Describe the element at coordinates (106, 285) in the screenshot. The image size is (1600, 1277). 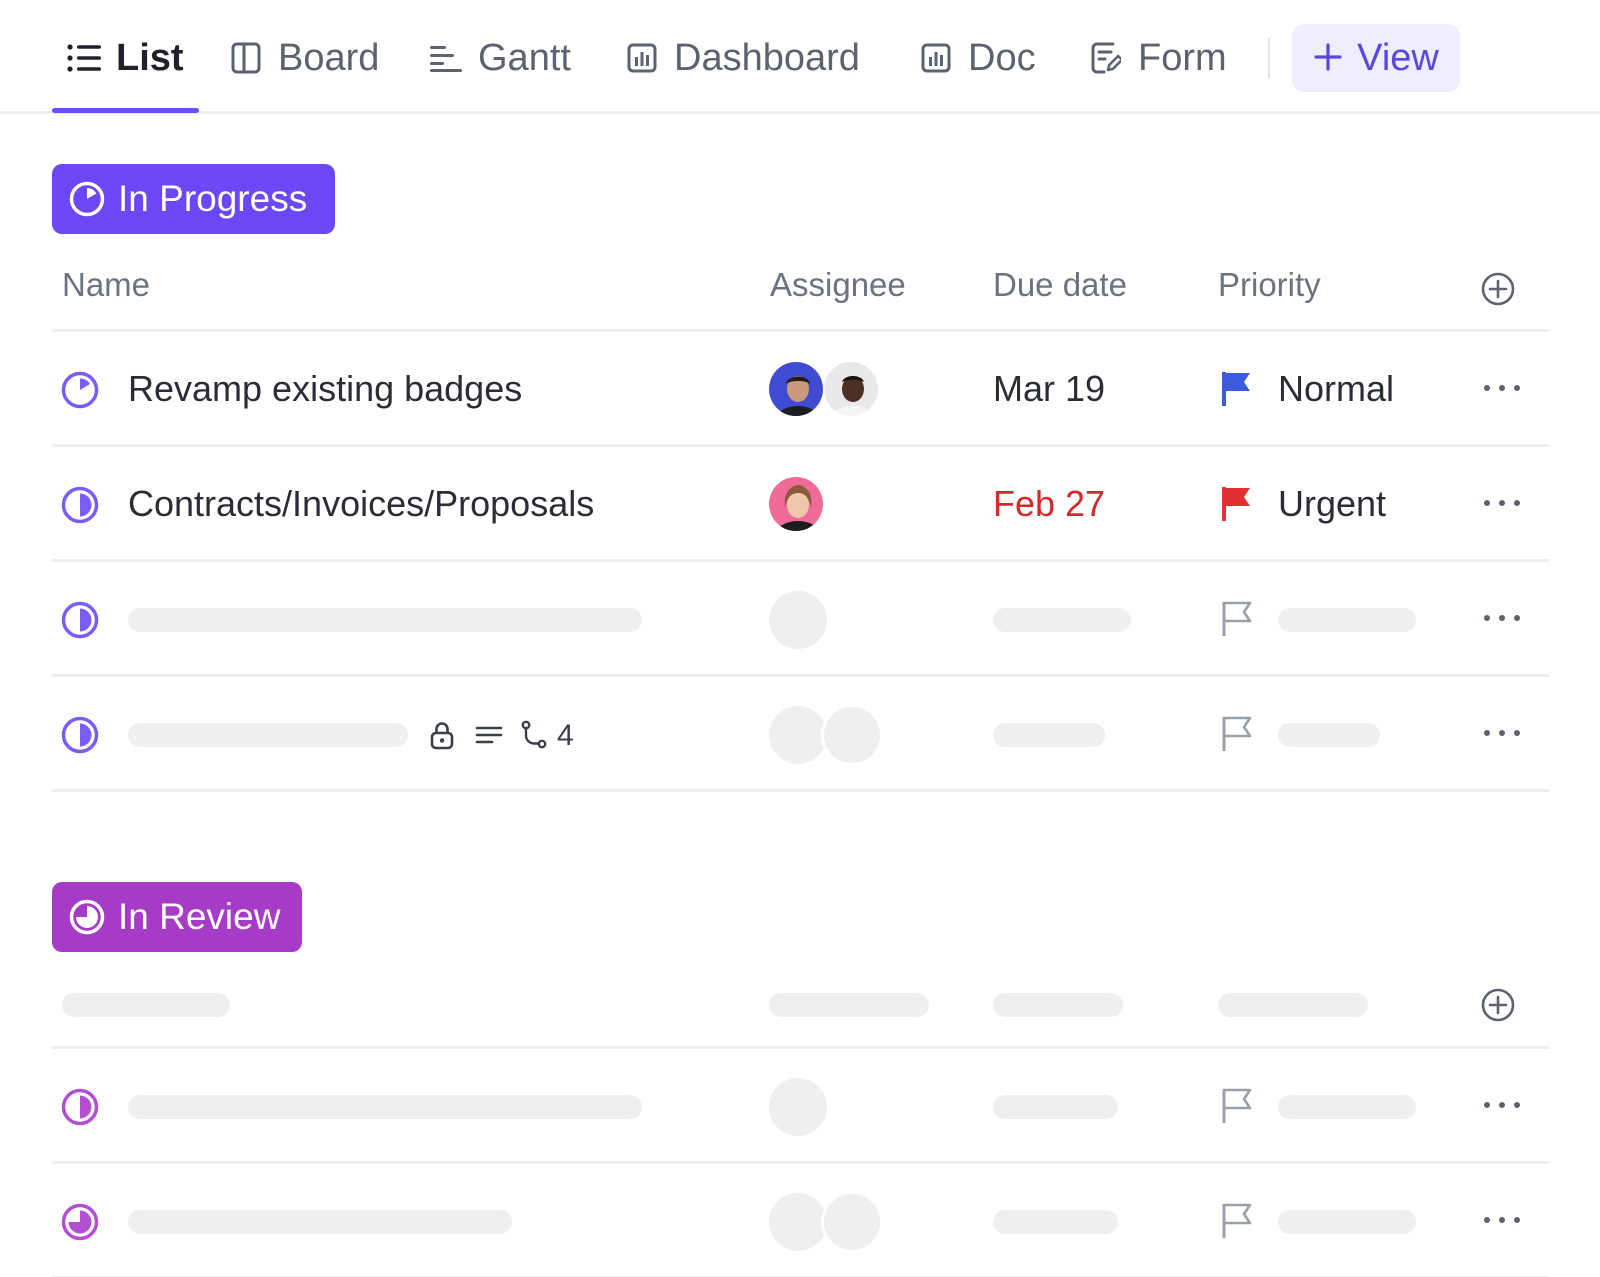
I see `column-header-name: Name` at that location.